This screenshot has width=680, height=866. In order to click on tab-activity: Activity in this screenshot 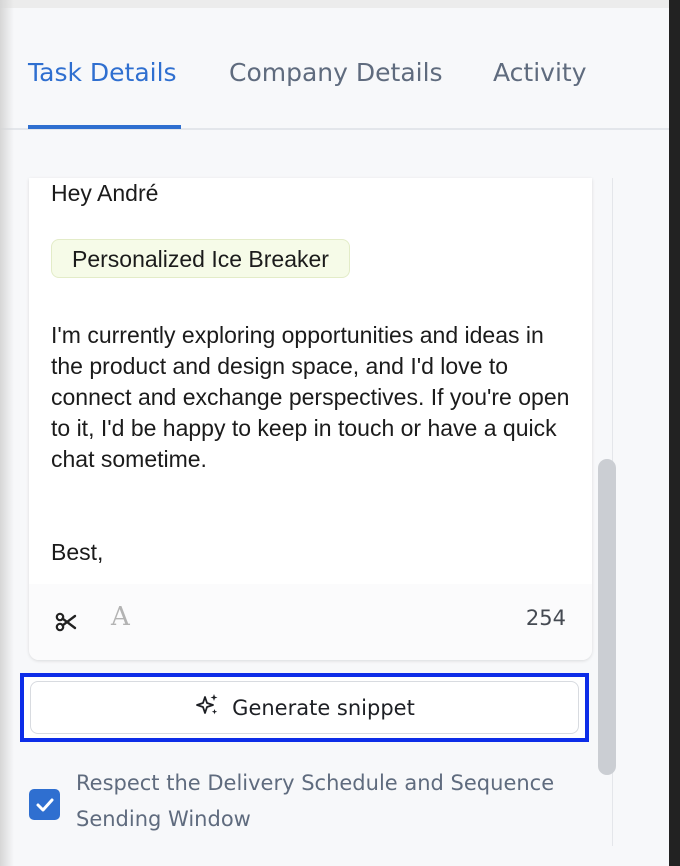, I will do `click(540, 72)`.